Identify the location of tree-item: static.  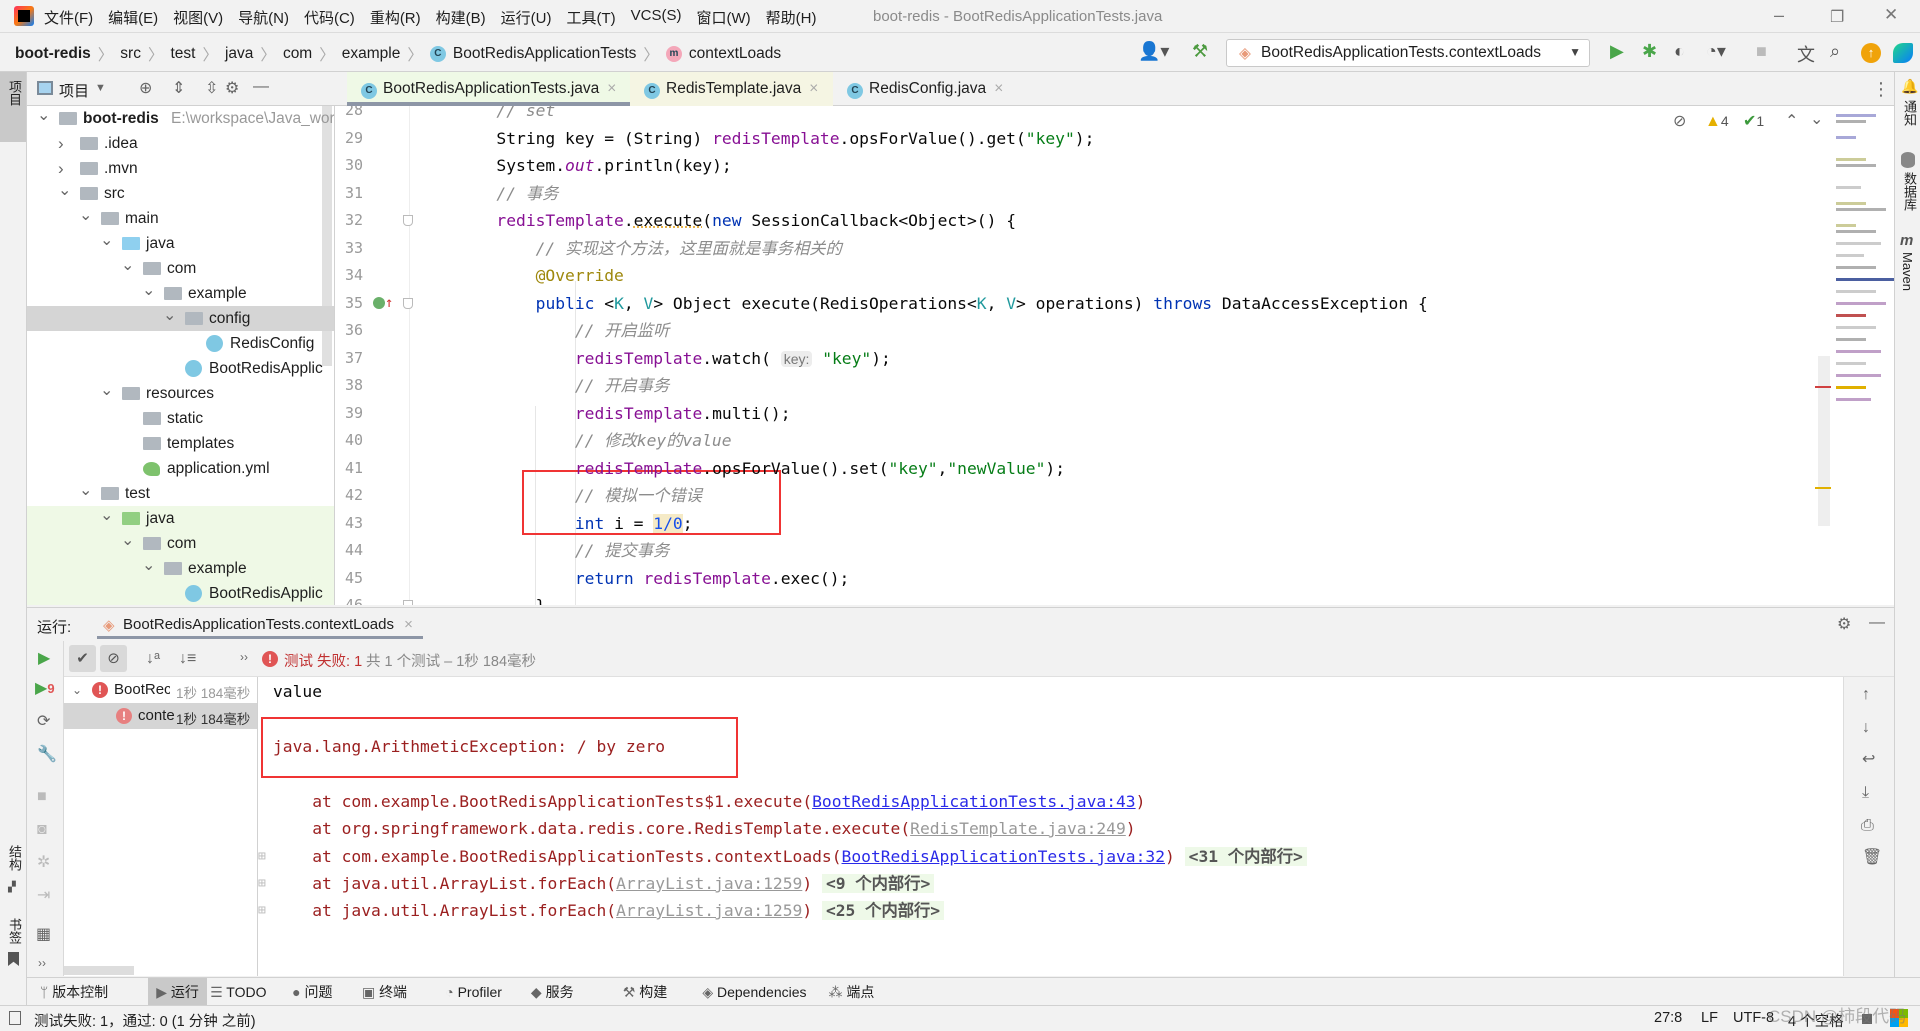
(180, 418).